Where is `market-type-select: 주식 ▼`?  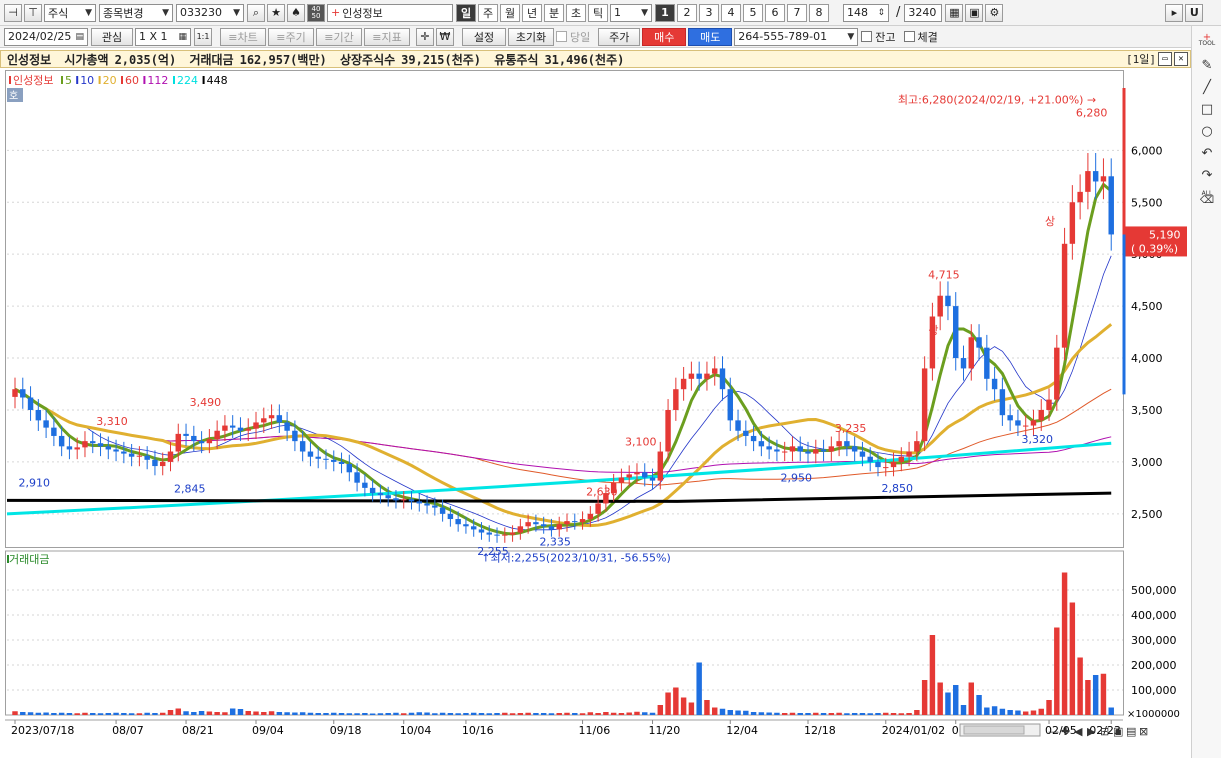
market-type-select: 주식 ▼ is located at coordinates (70, 12).